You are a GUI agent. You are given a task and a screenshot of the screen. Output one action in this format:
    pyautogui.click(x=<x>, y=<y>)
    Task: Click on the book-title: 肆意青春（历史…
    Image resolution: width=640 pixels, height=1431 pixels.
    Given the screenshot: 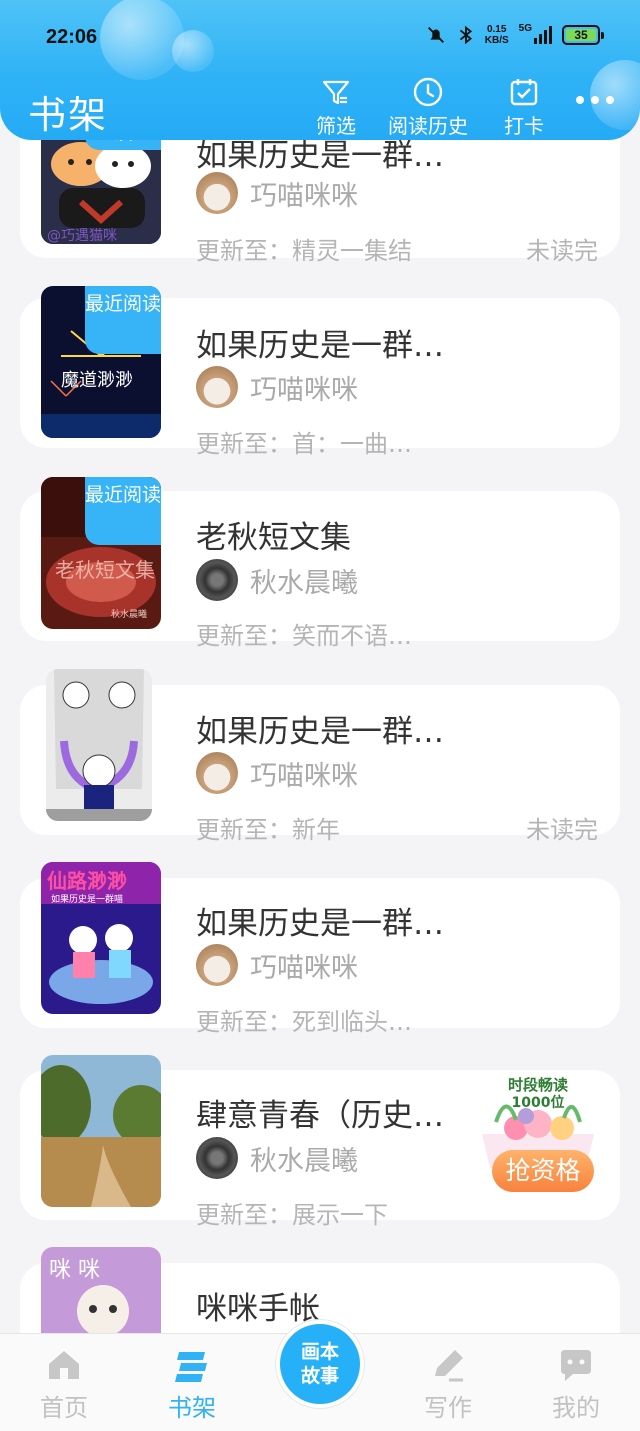 What is the action you would take?
    pyautogui.click(x=320, y=1116)
    